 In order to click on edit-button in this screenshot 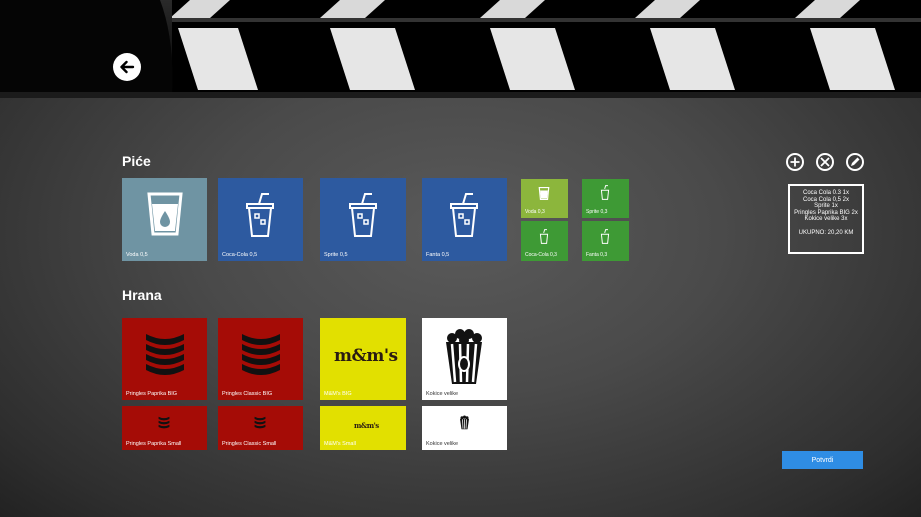, I will do `click(855, 162)`.